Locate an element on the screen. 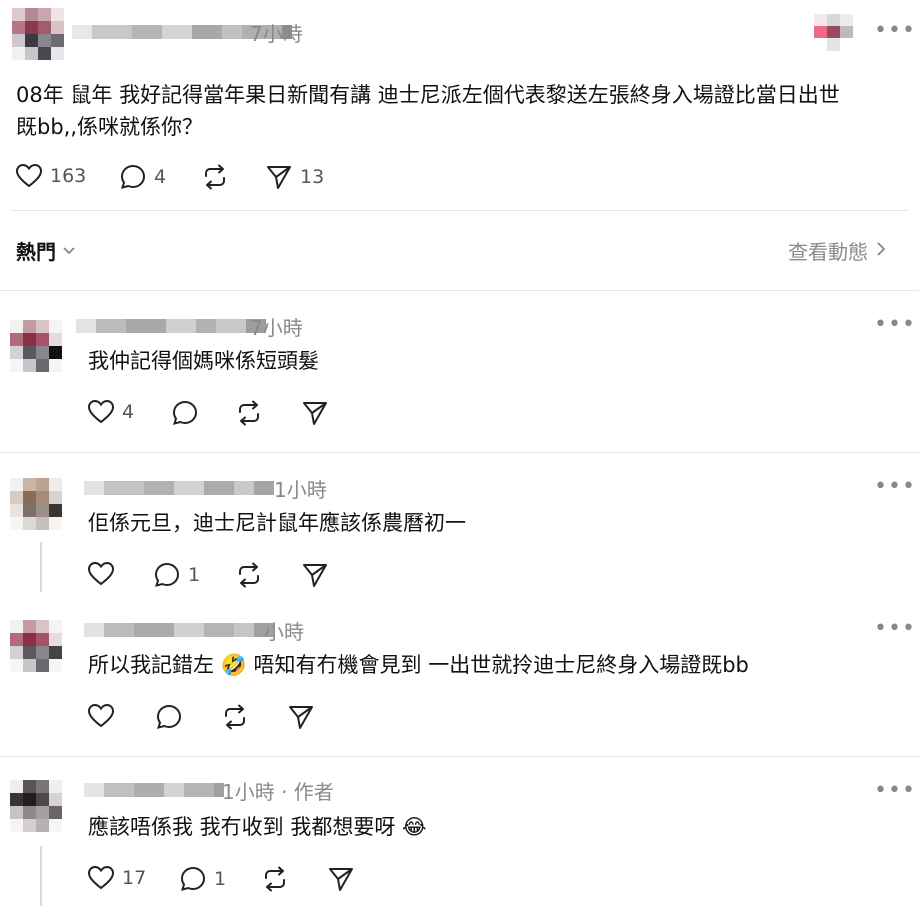 This screenshot has height=908, width=919. reply-timestamp: 1小時 · 作者 is located at coordinates (278, 792).